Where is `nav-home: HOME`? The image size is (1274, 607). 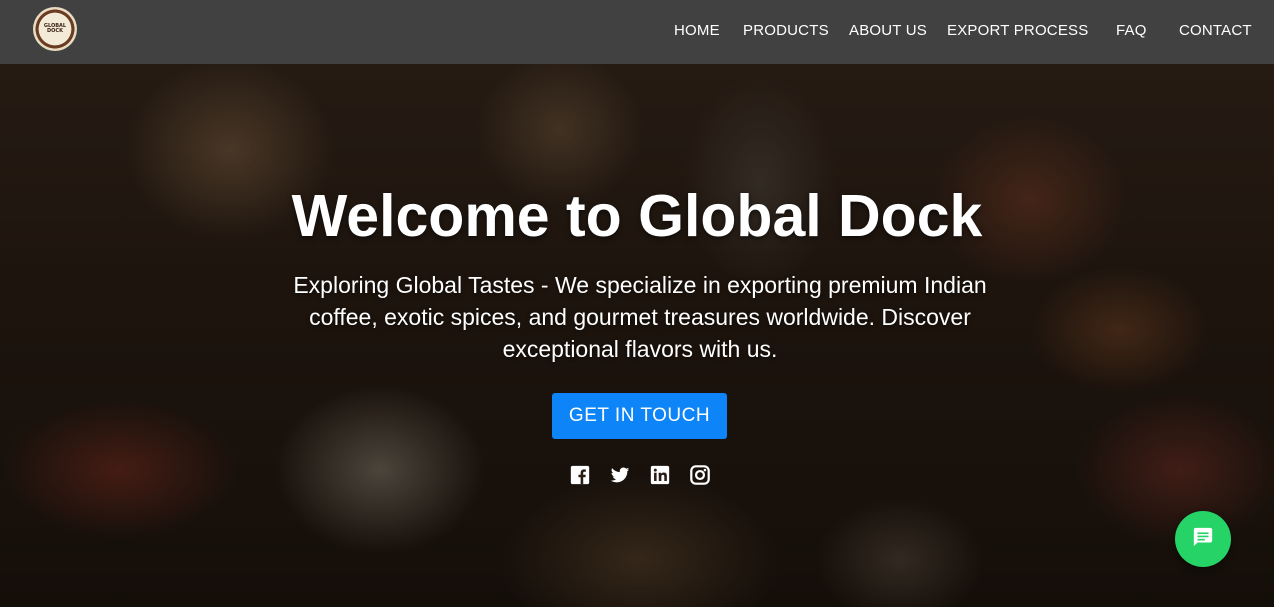
nav-home: HOME is located at coordinates (697, 30).